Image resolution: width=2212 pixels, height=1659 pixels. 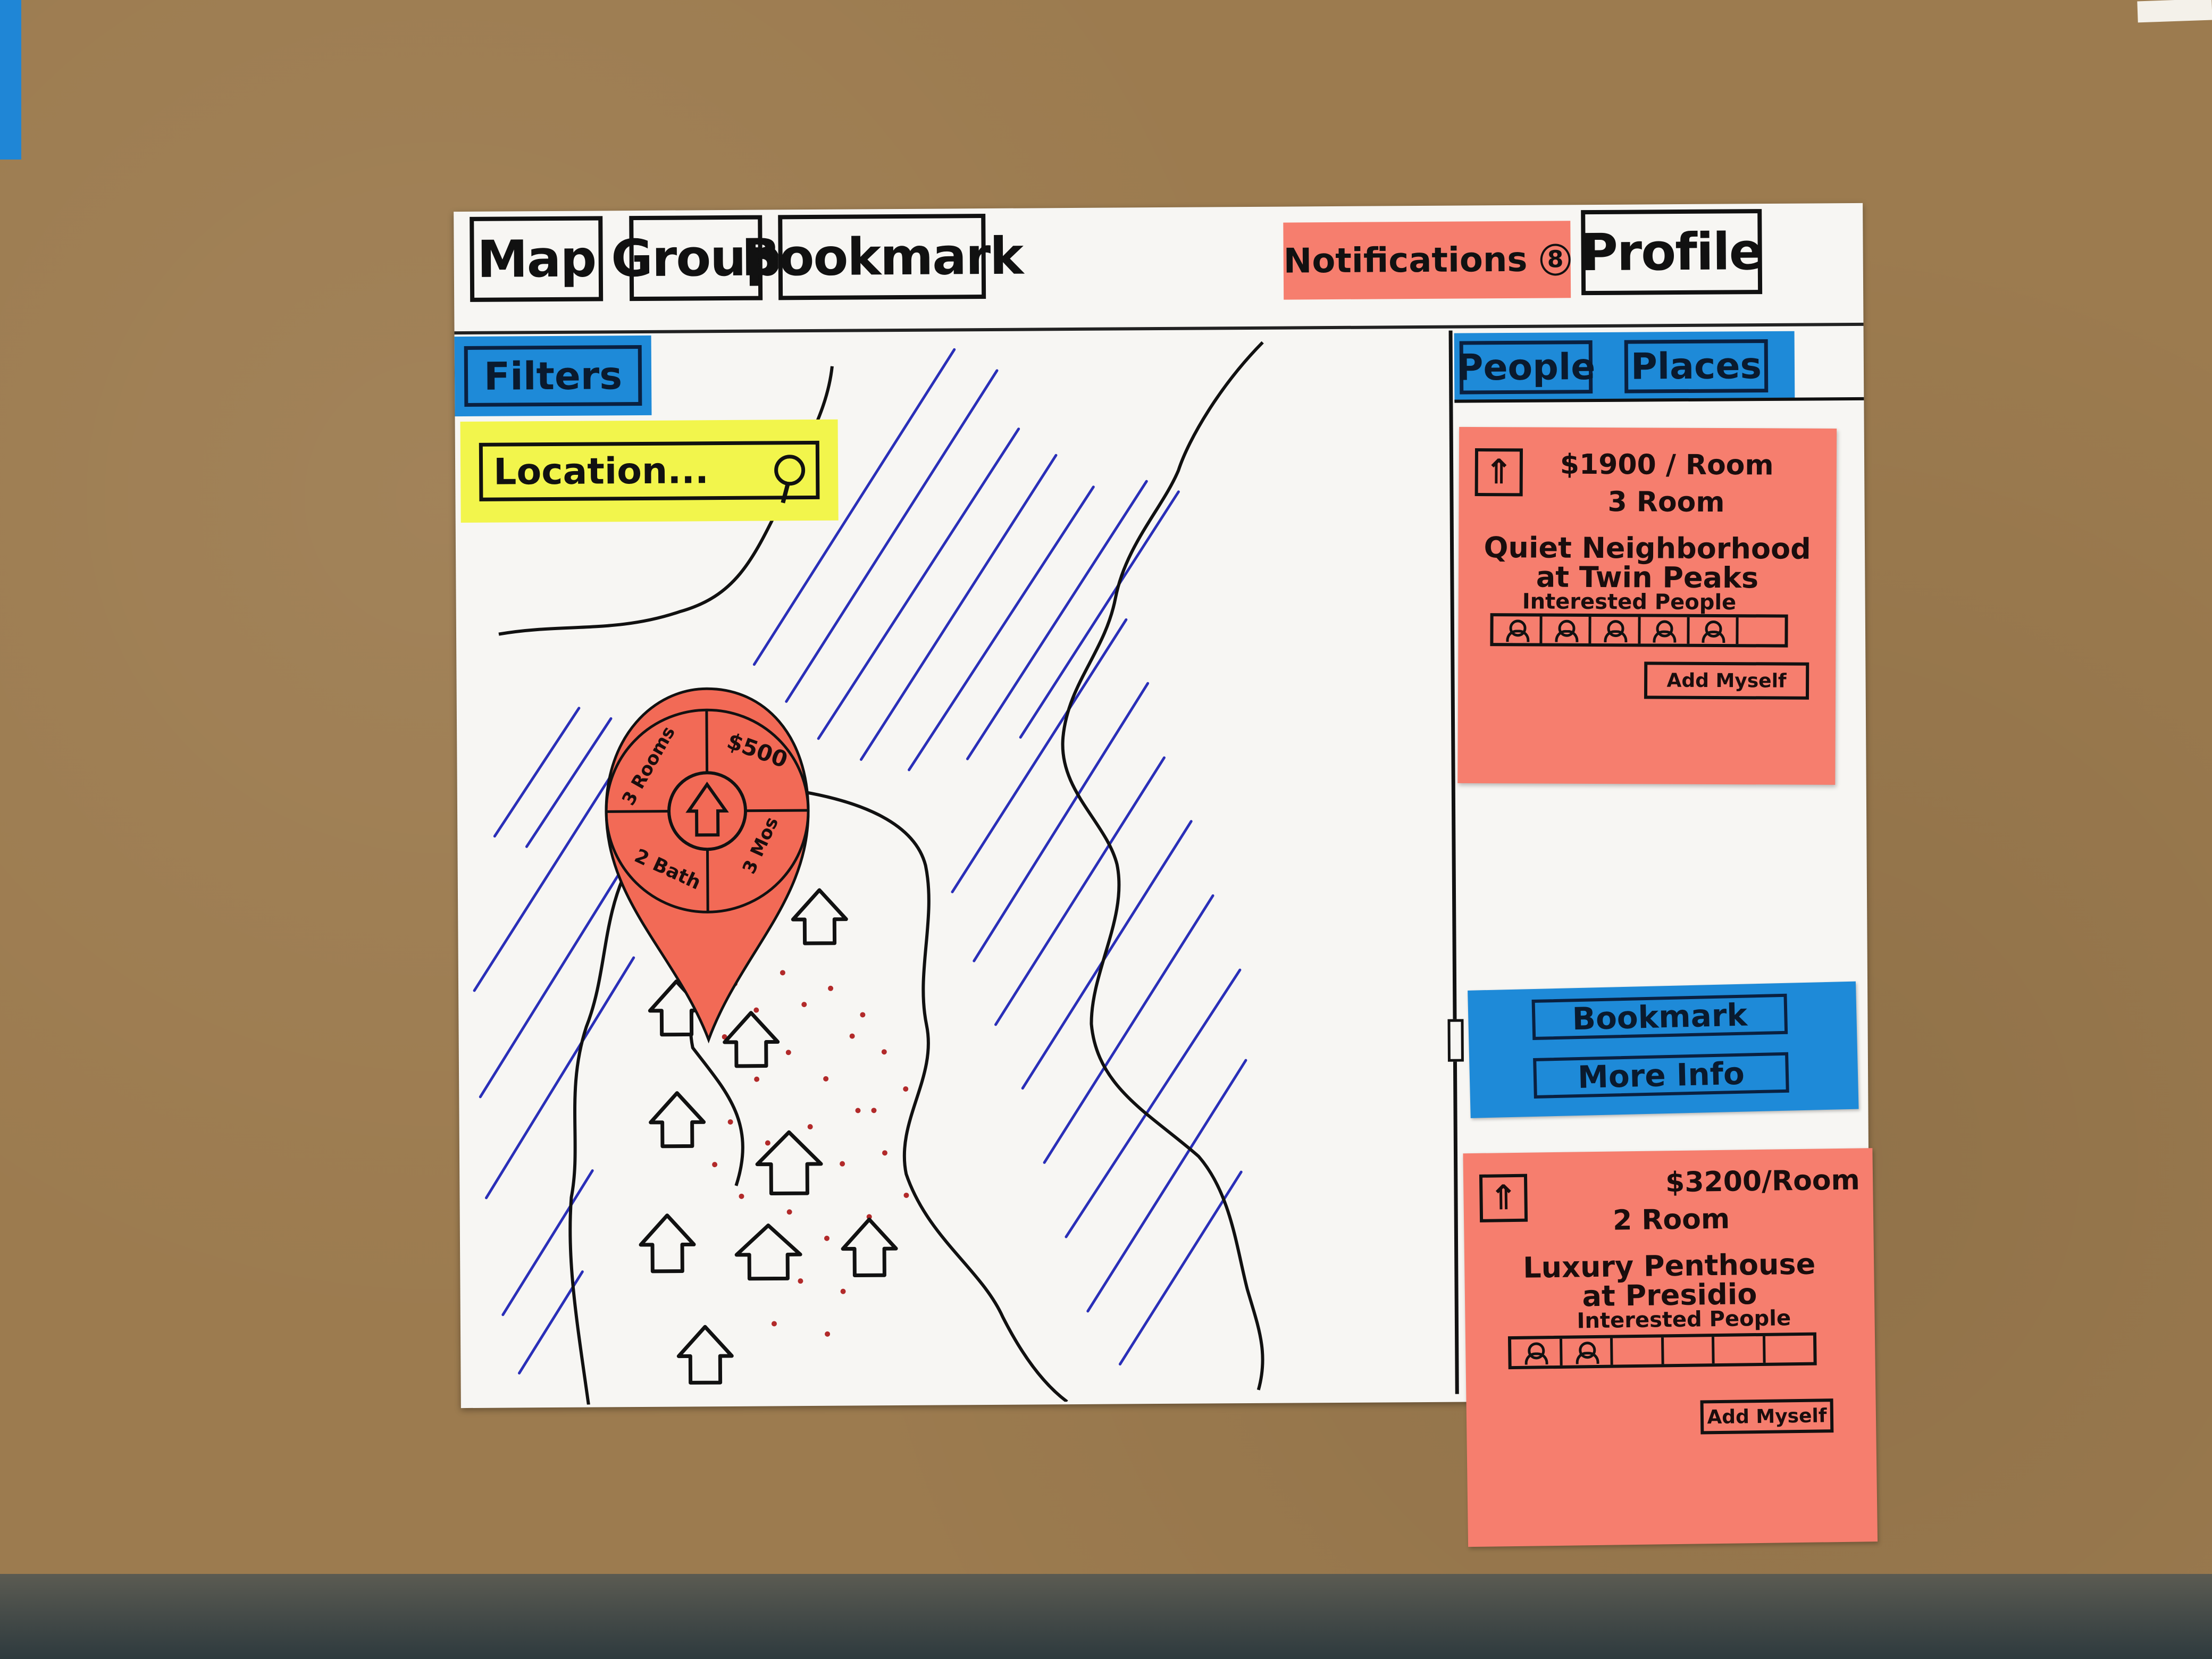 What do you see at coordinates (1455, 1040) in the screenshot?
I see `scrollbar-handle` at bounding box center [1455, 1040].